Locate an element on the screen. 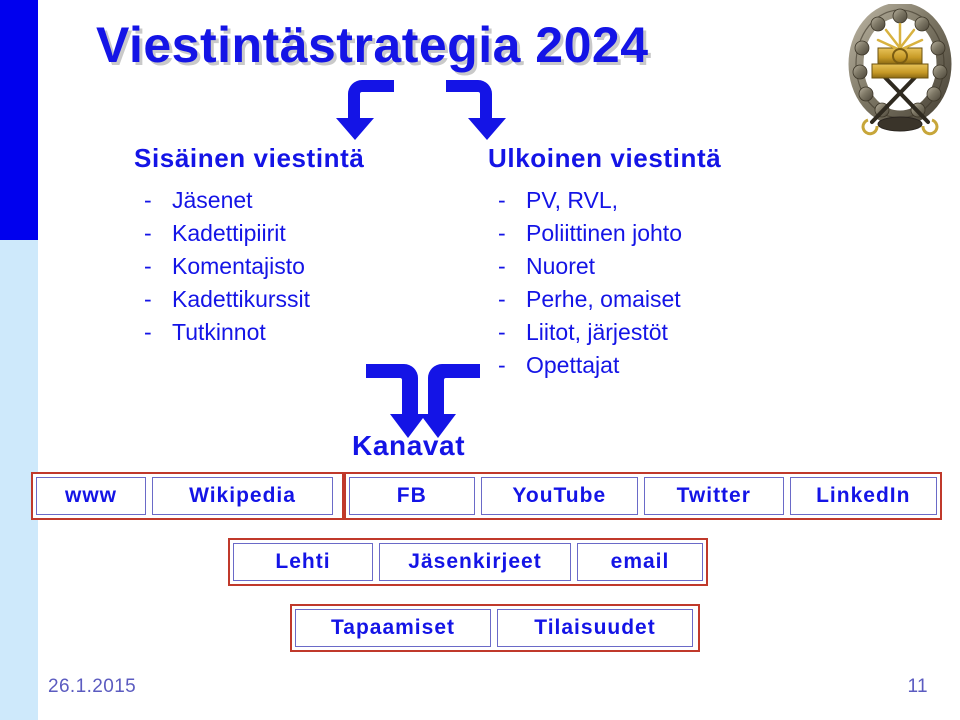 This screenshot has height=720, width=960. external-heading: Ulkoinen viestintä is located at coordinates (605, 158).